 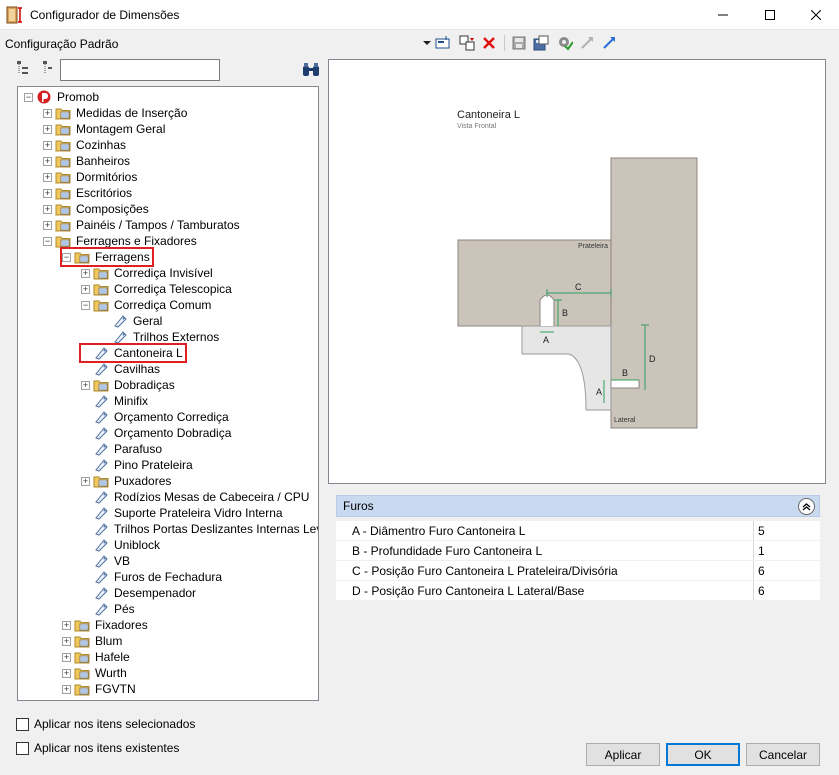 What do you see at coordinates (106, 561) in the screenshot?
I see `tree-item: VB` at bounding box center [106, 561].